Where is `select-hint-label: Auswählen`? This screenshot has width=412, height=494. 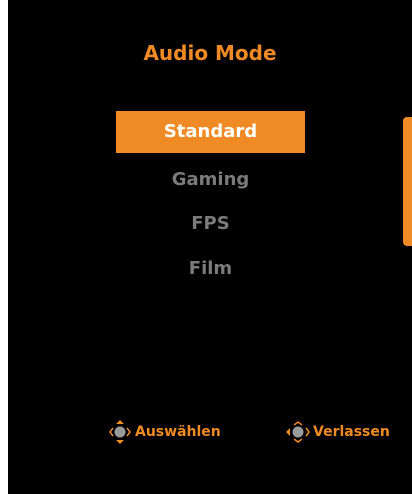 select-hint-label: Auswählen is located at coordinates (178, 432).